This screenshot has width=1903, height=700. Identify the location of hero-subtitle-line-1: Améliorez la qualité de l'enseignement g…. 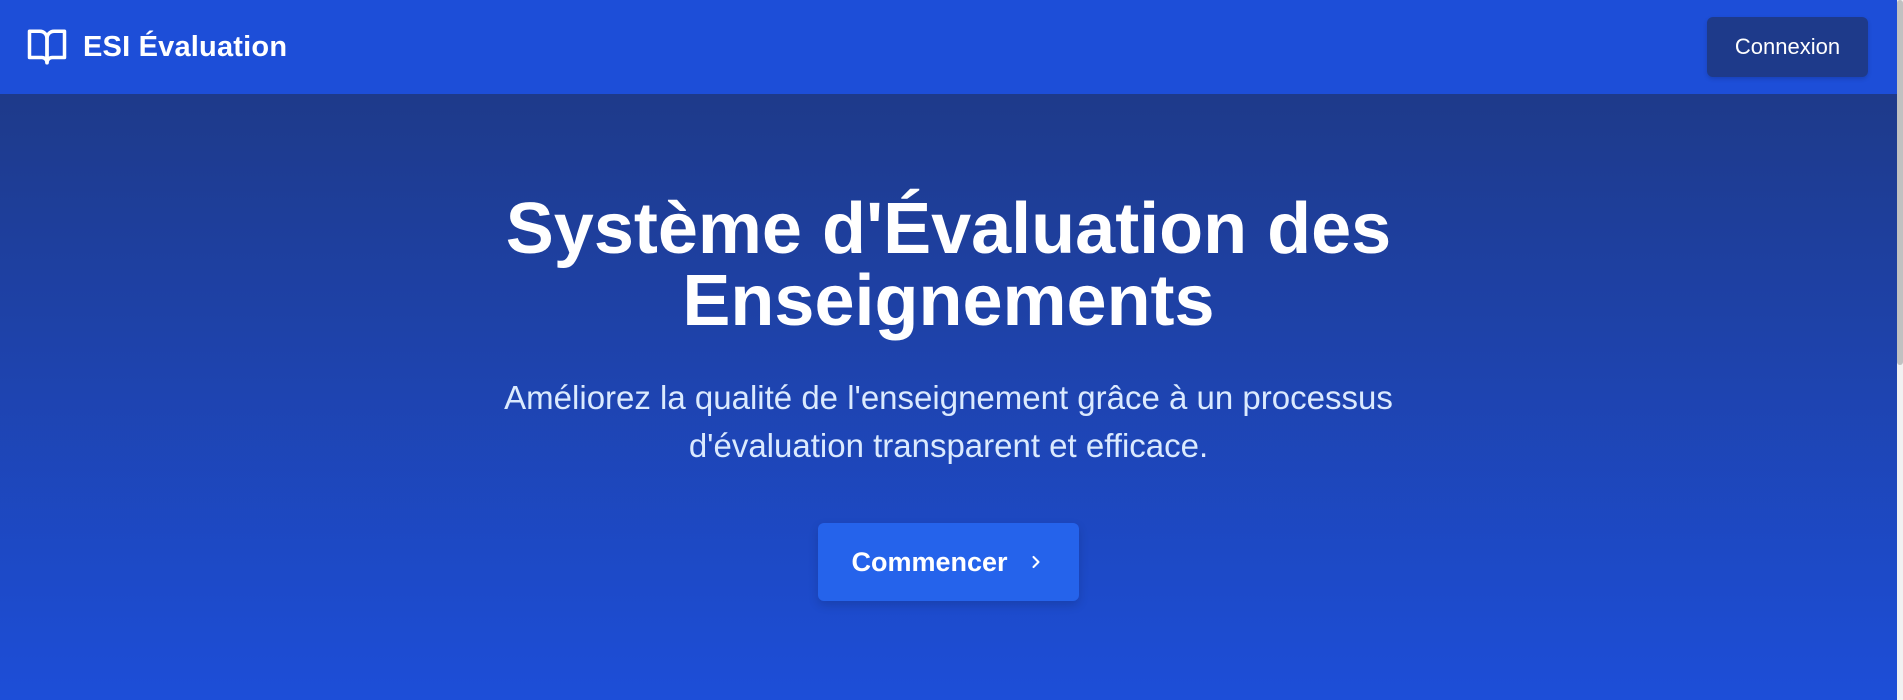
(948, 397).